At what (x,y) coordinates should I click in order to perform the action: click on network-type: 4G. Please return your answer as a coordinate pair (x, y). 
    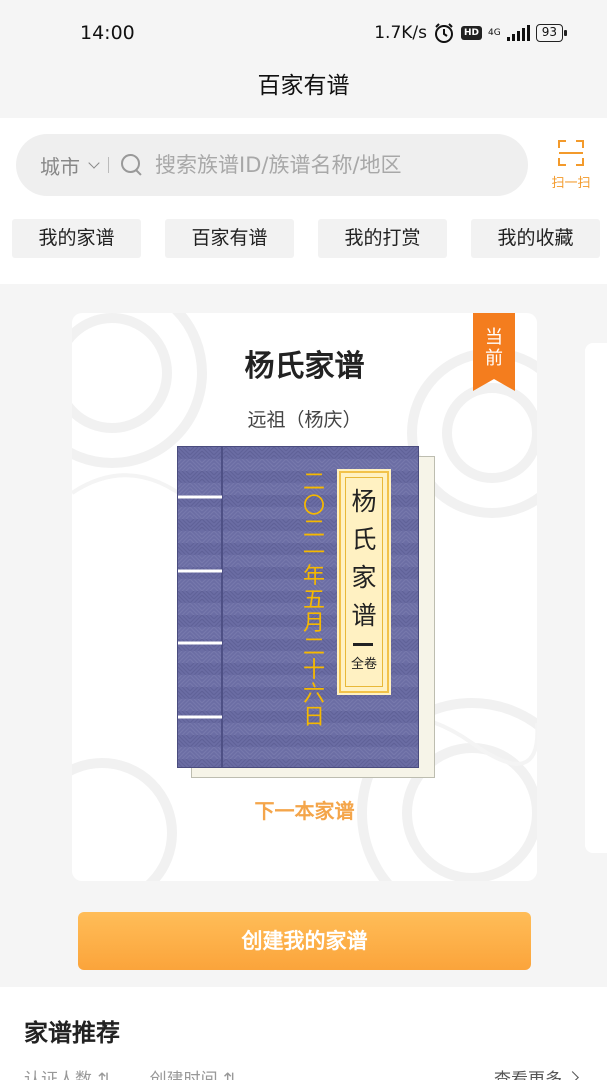
    Looking at the image, I should click on (494, 32).